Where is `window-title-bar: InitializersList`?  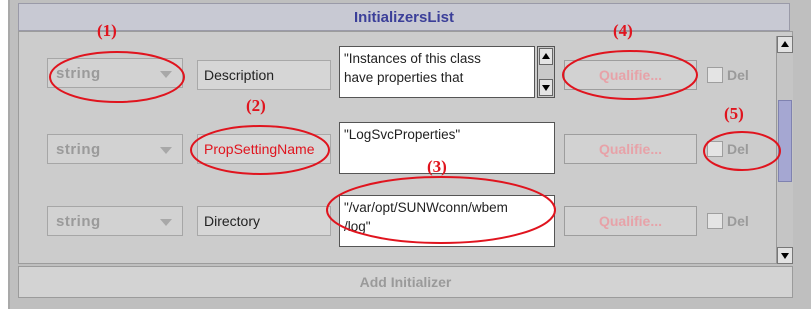
window-title-bar: InitializersList is located at coordinates (404, 17).